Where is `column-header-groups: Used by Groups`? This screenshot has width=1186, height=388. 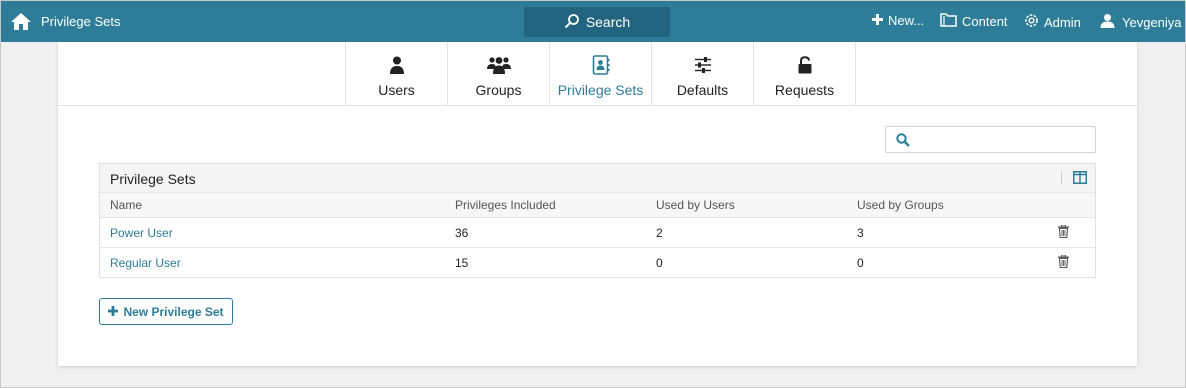
column-header-groups: Used by Groups is located at coordinates (900, 205).